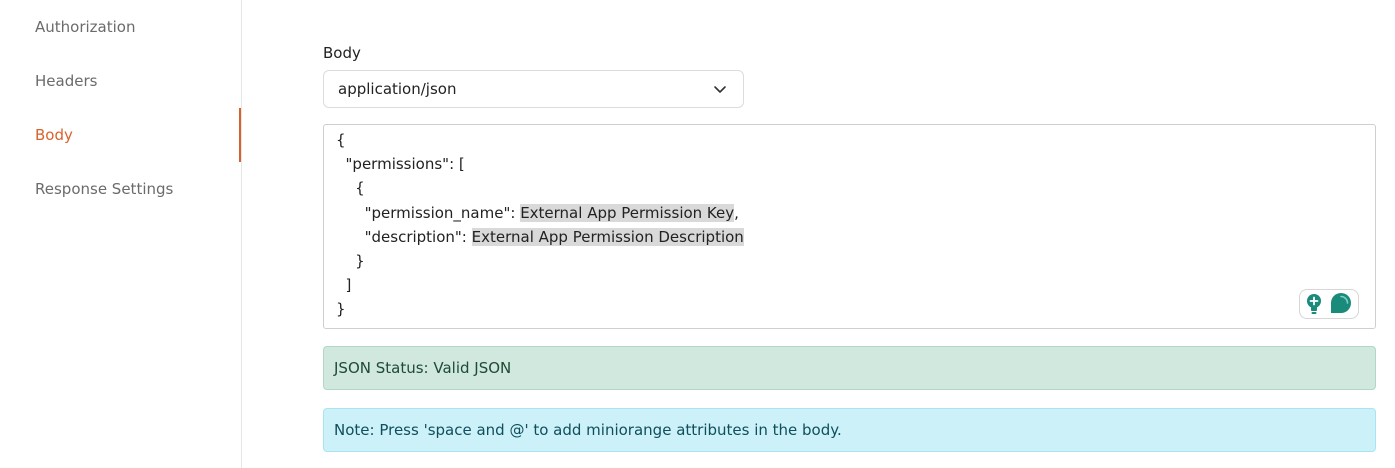 Image resolution: width=1395 pixels, height=468 pixels. What do you see at coordinates (607, 237) in the screenshot?
I see `highlighted-value: External App Permission Description` at bounding box center [607, 237].